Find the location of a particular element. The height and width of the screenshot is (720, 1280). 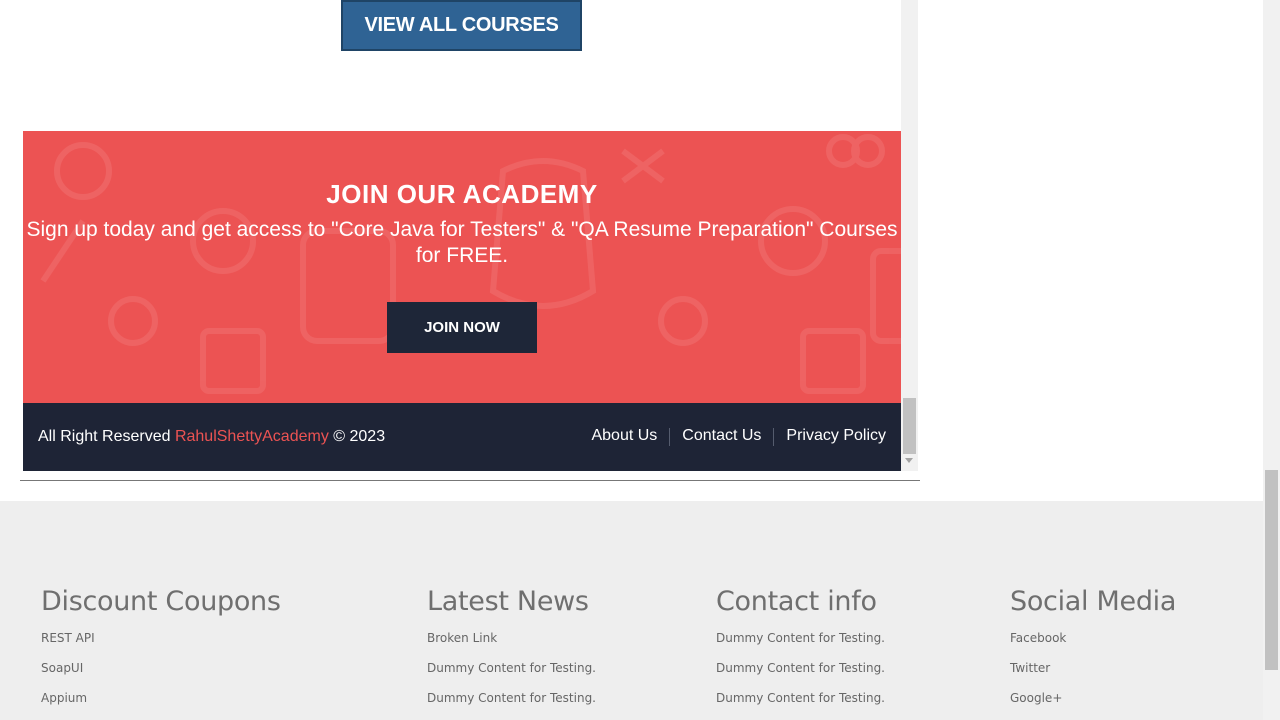

page-scrollbar-thumb is located at coordinates (1271, 570).